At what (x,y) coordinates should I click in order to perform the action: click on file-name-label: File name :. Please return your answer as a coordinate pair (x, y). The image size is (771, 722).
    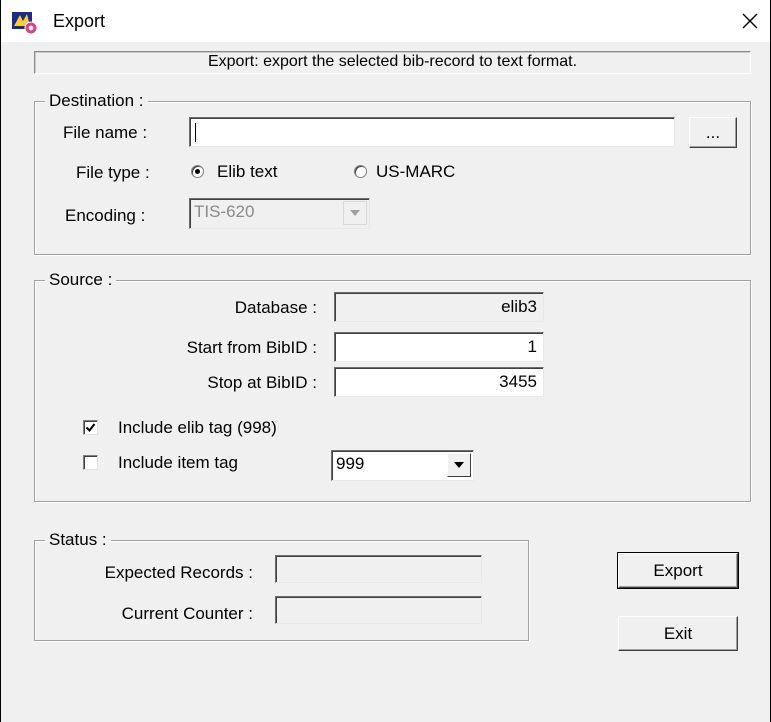
    Looking at the image, I should click on (105, 132).